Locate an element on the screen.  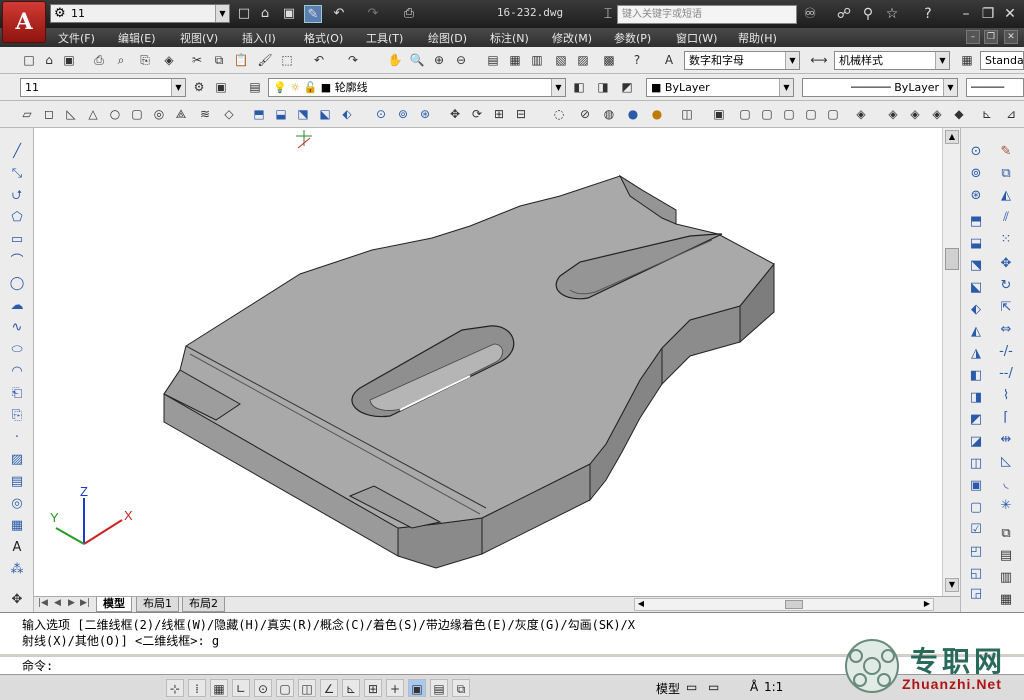
preview-icon: ⌕ is located at coordinates (121, 60).